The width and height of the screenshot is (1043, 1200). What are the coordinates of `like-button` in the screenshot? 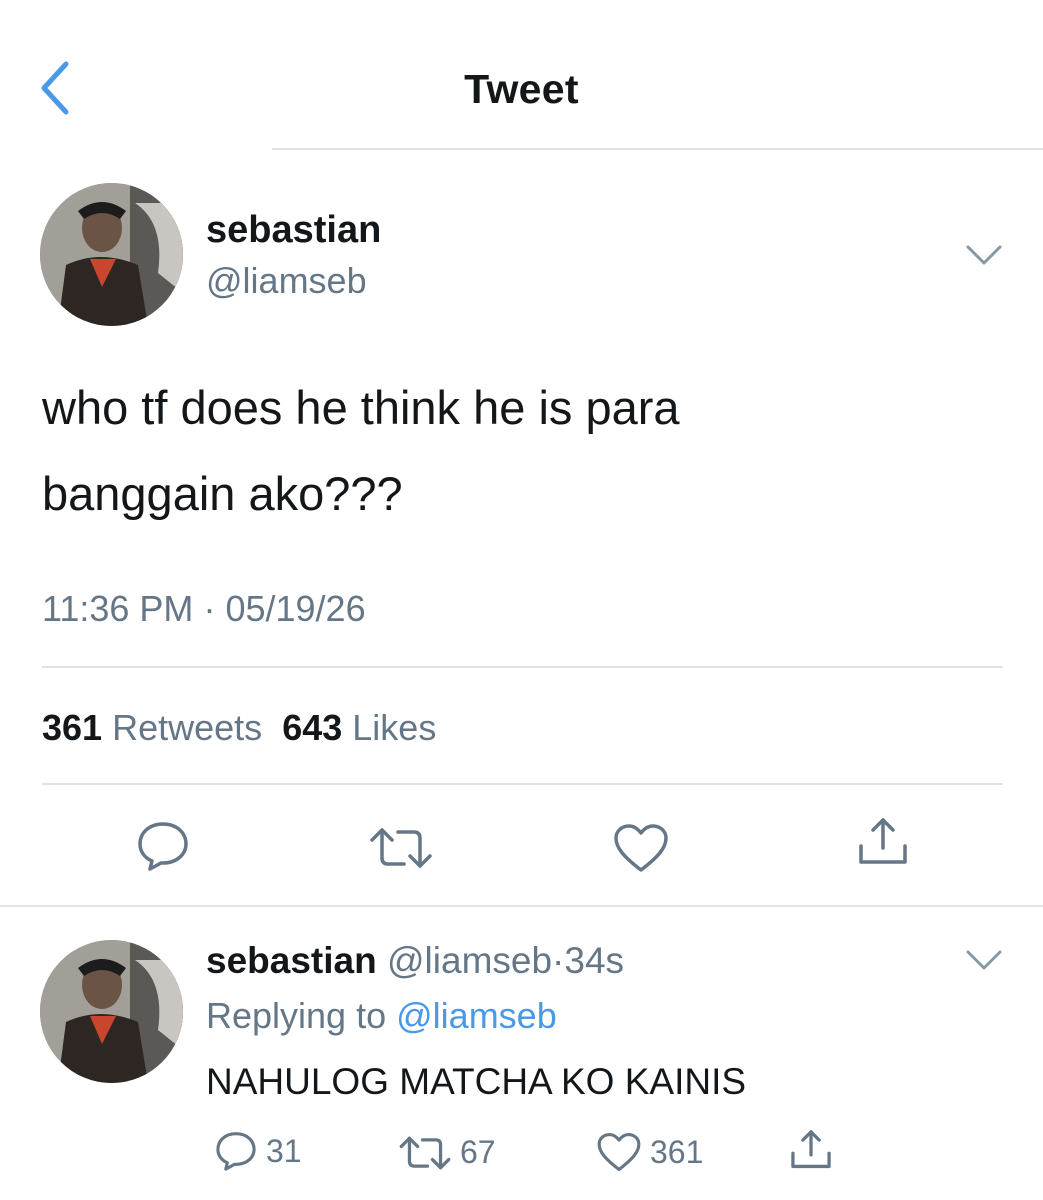 It's located at (641, 848).